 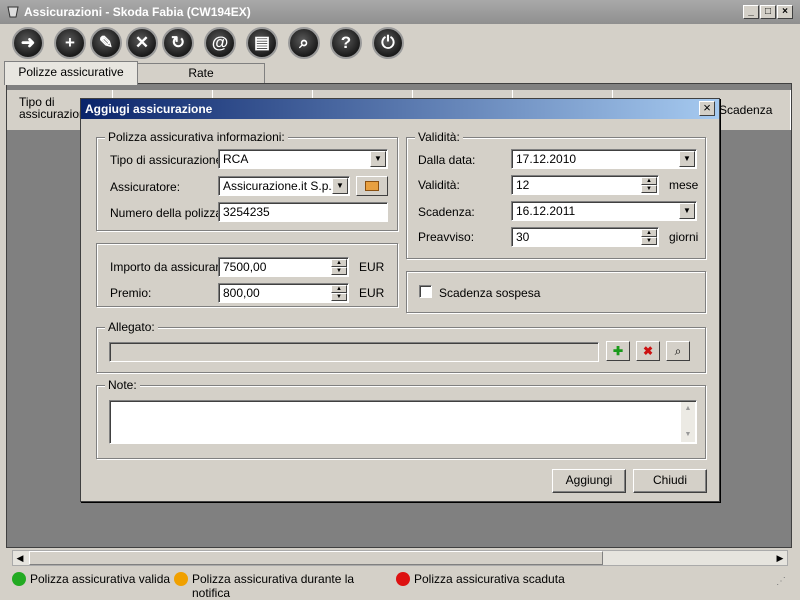 I want to click on toolbar: ➜ + ✎ ✕ ↻ @ ▤ ⌕ ? ⏻, so click(x=400, y=43).